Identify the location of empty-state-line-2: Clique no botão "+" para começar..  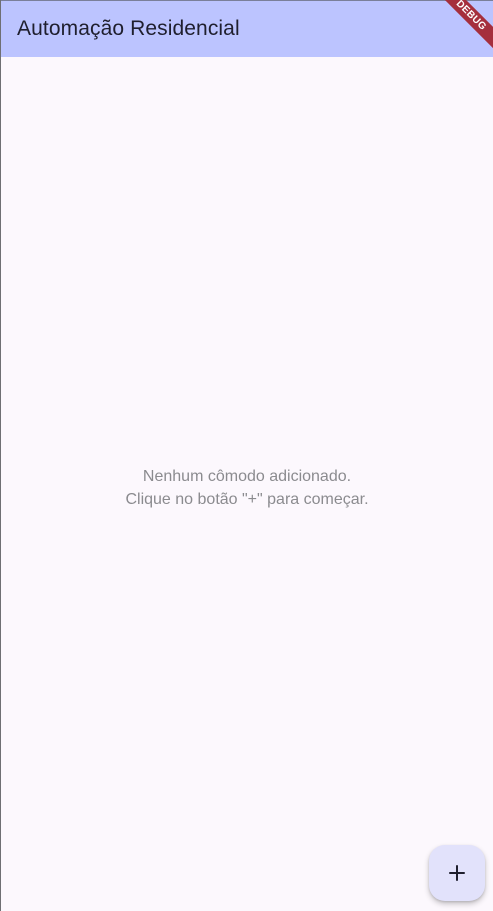
(247, 499).